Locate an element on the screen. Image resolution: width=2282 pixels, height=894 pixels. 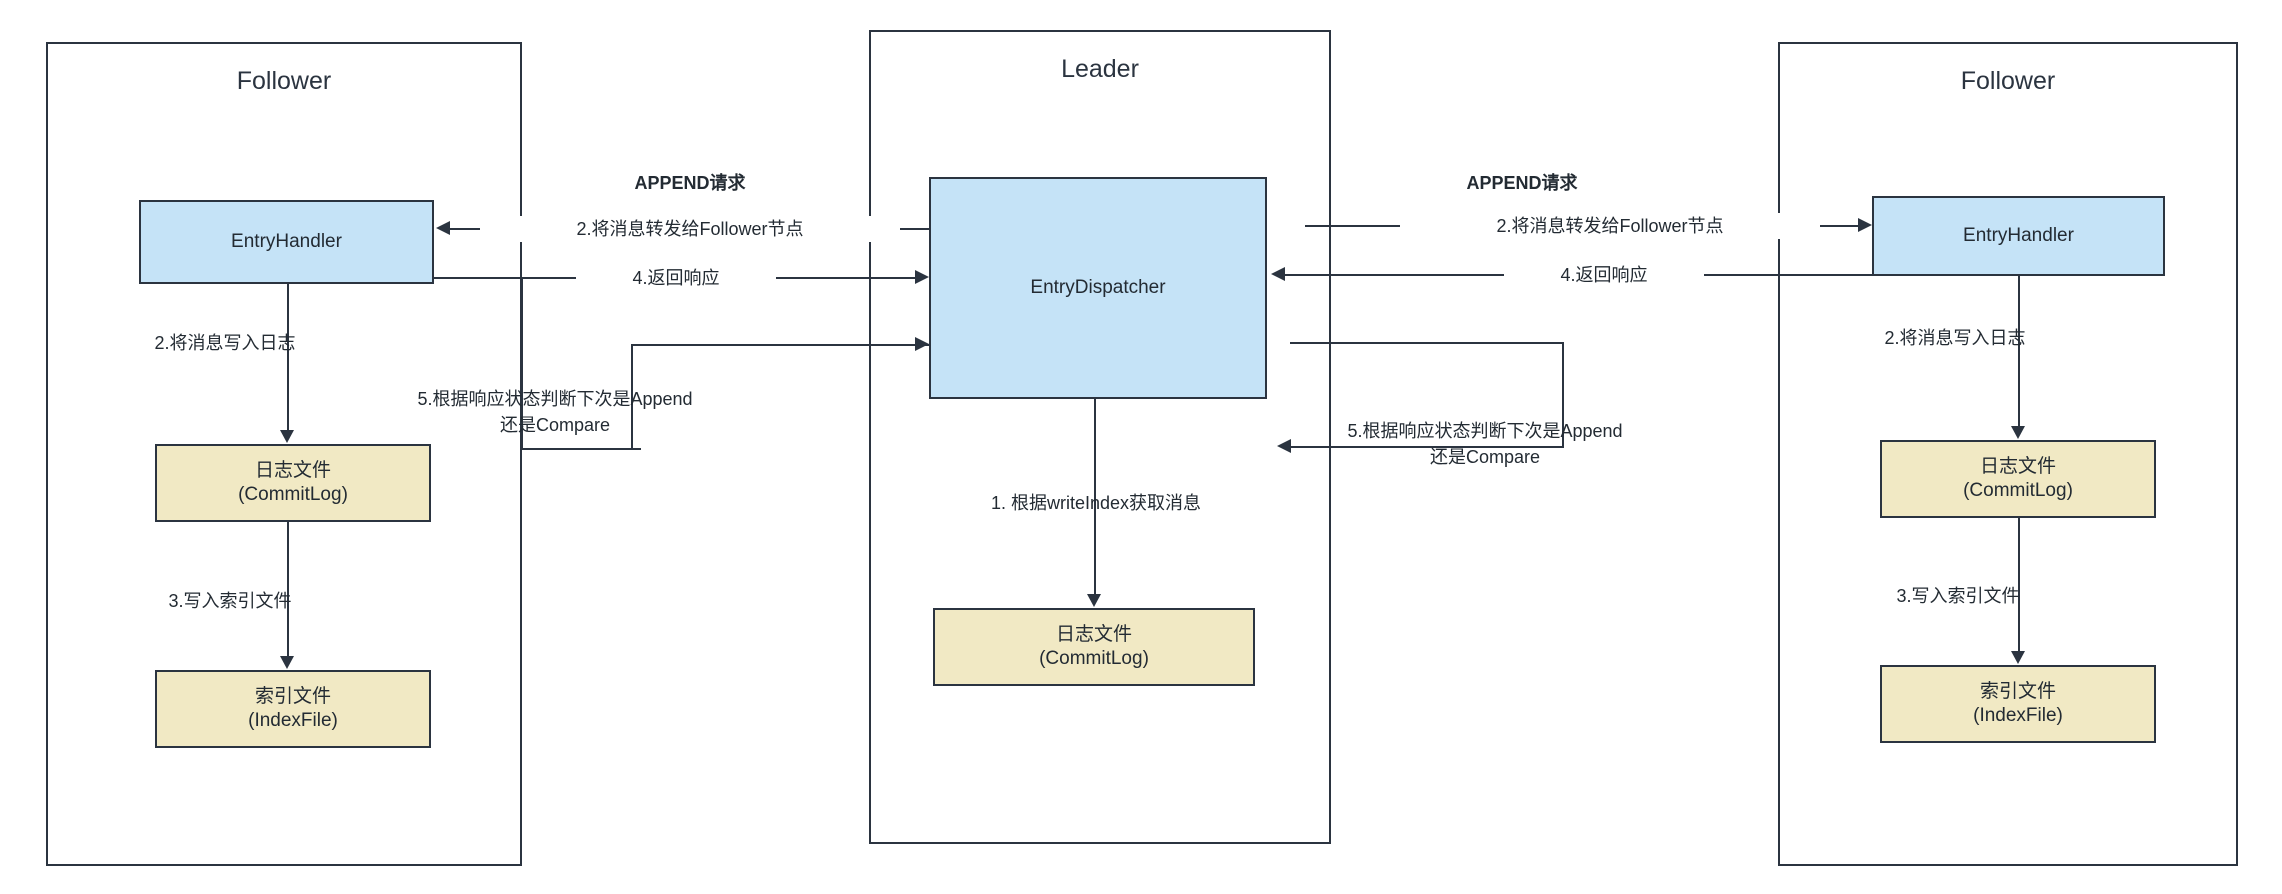
node-center-dispatcher: EntryDispatcher is located at coordinates (1098, 288).